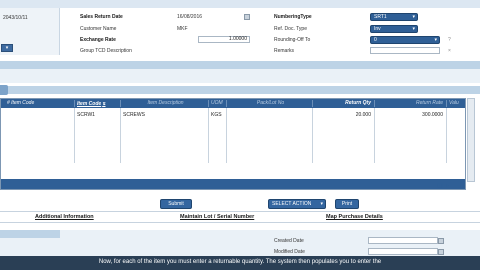  What do you see at coordinates (98, 40) in the screenshot?
I see `exchange-rate-label: Exchange Rate` at bounding box center [98, 40].